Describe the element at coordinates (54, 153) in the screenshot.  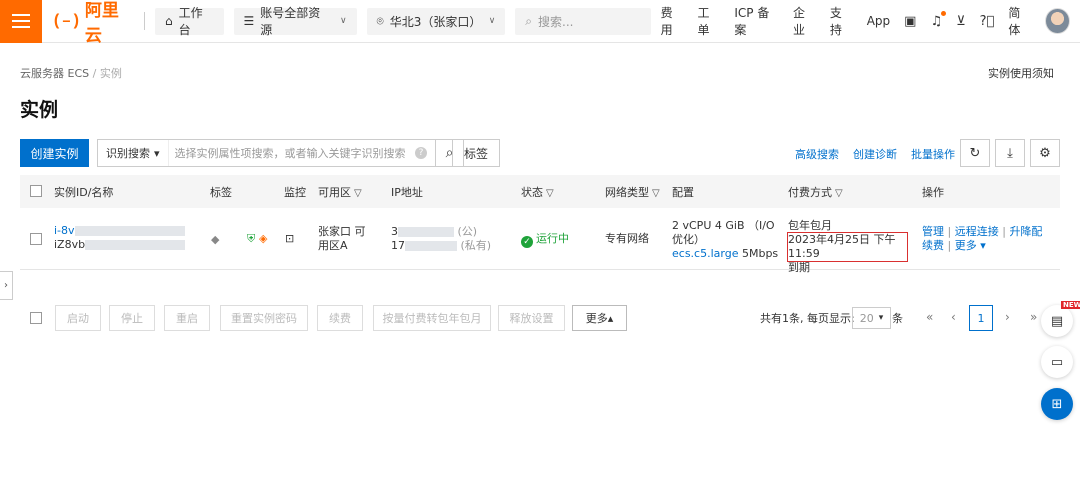
I see `create-instance-button: 创建实例` at that location.